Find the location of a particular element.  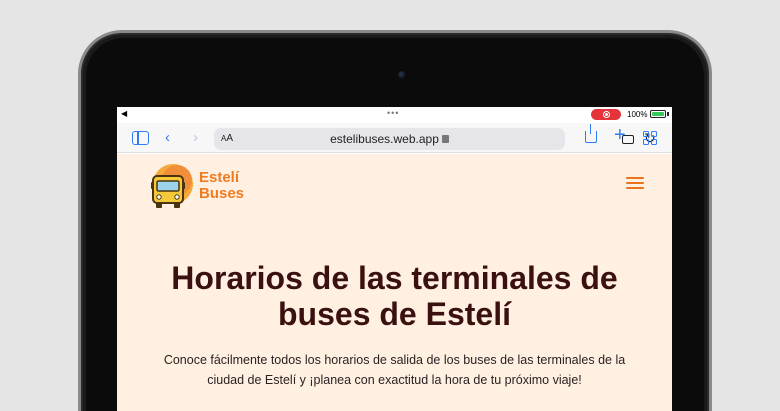

bus-logo-icon is located at coordinates (172, 186).